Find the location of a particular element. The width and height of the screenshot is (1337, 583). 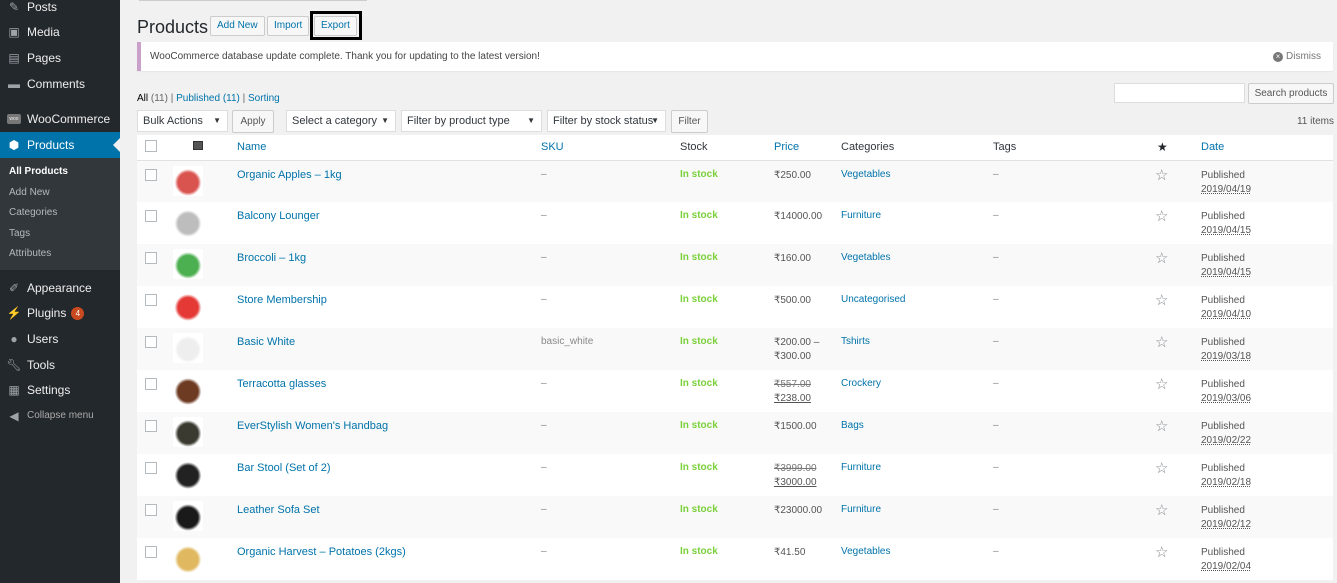

product-type-select: Filter by product type ▼ is located at coordinates (471, 121).